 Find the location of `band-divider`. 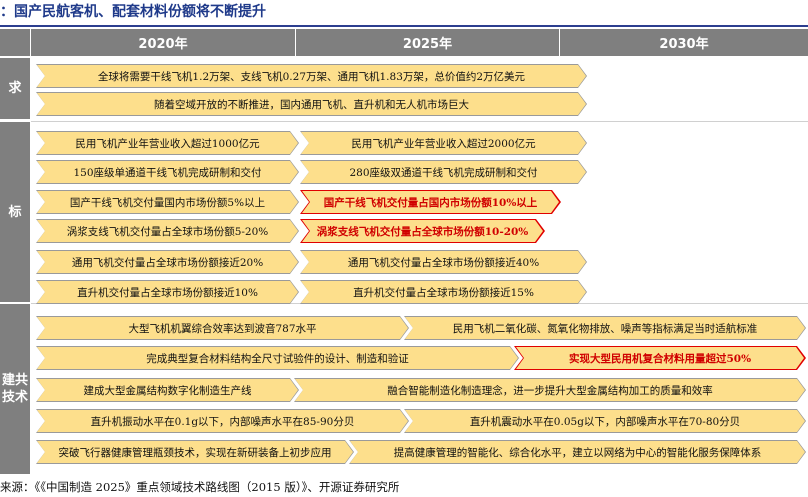

band-divider is located at coordinates (419, 121).